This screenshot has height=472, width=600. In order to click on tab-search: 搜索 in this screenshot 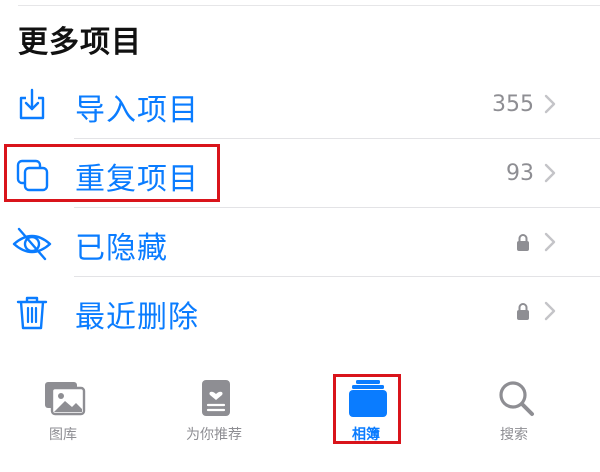, I will do `click(514, 410)`.